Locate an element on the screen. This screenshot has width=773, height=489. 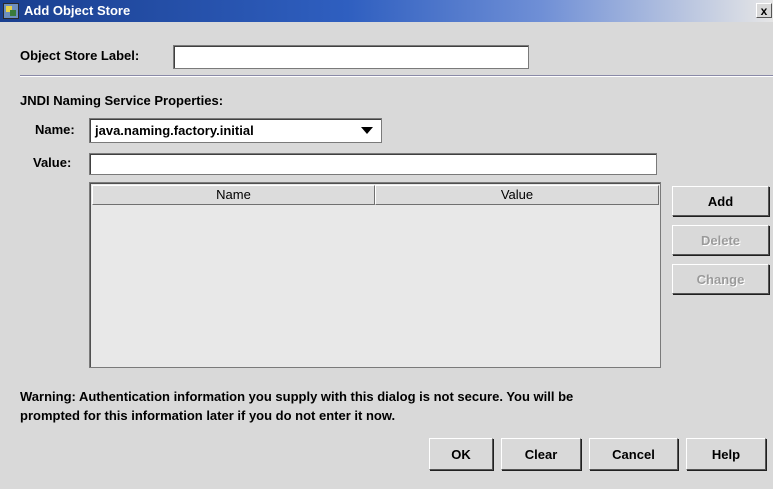
name-dropdown-value: java.naming.factory.initial is located at coordinates (174, 130).